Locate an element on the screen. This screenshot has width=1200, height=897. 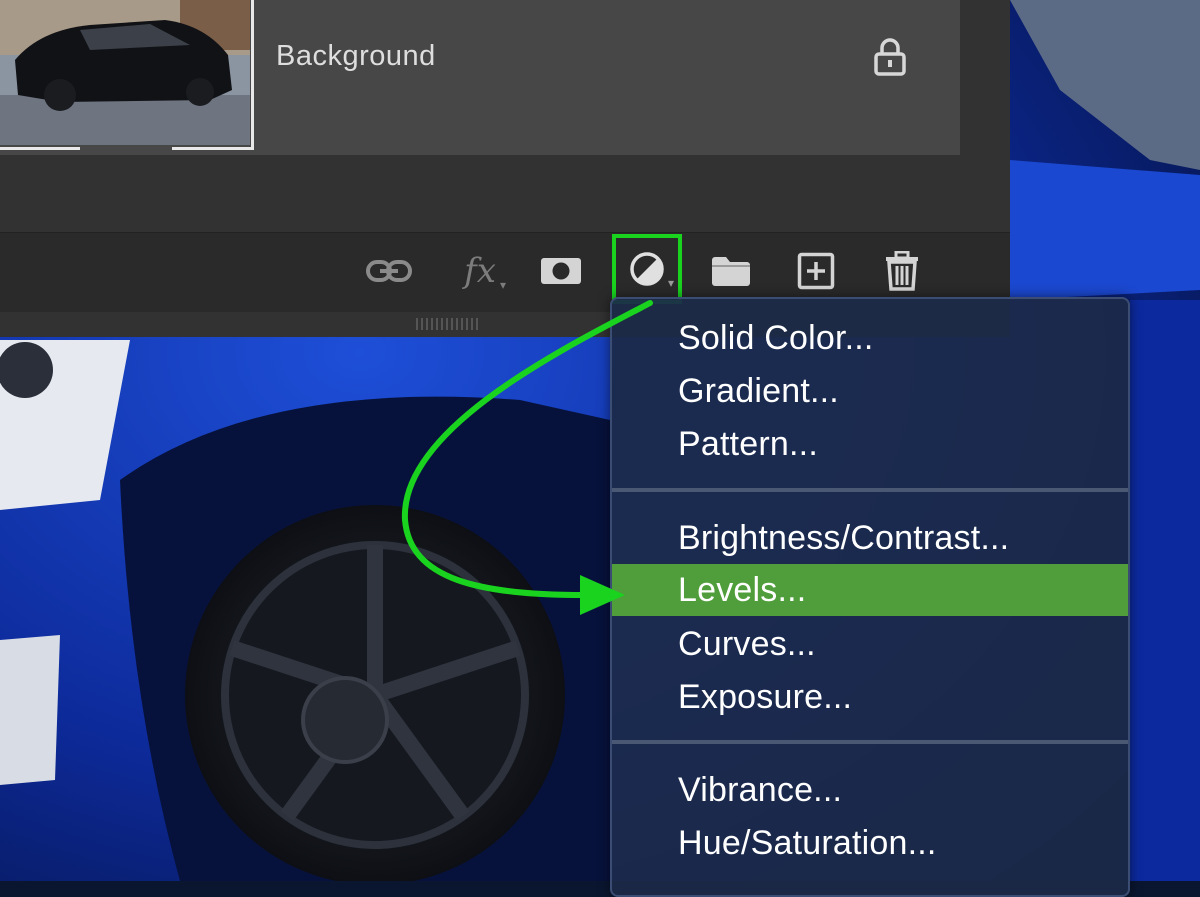
lock-icon is located at coordinates (890, 57).